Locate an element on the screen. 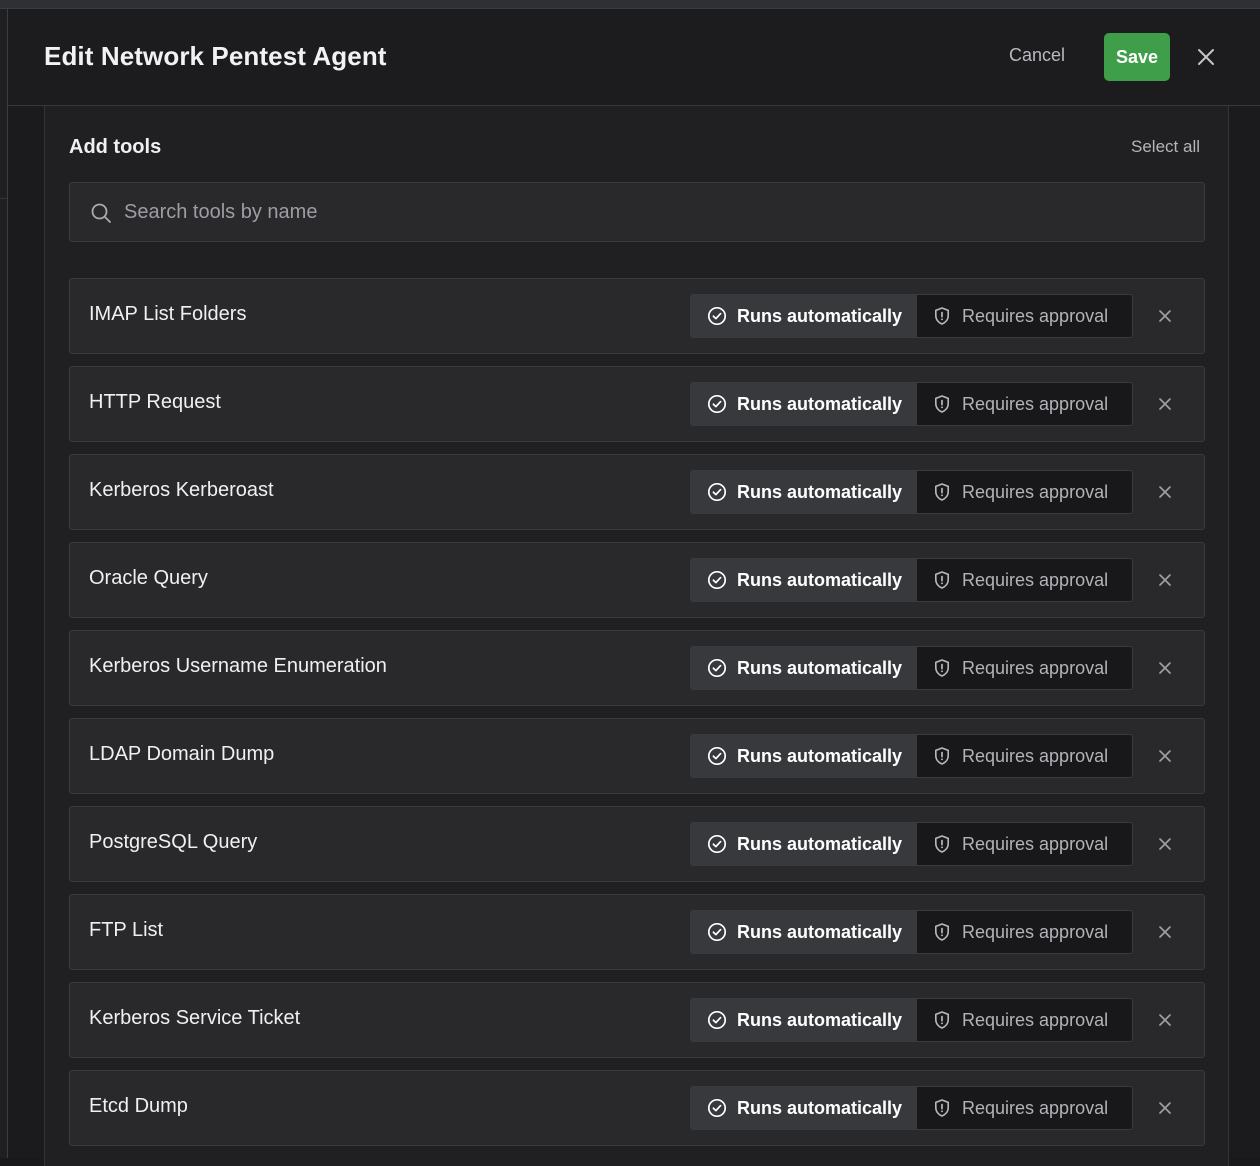 The height and width of the screenshot is (1166, 1260). tool-name: Etcd Dump is located at coordinates (138, 1106).